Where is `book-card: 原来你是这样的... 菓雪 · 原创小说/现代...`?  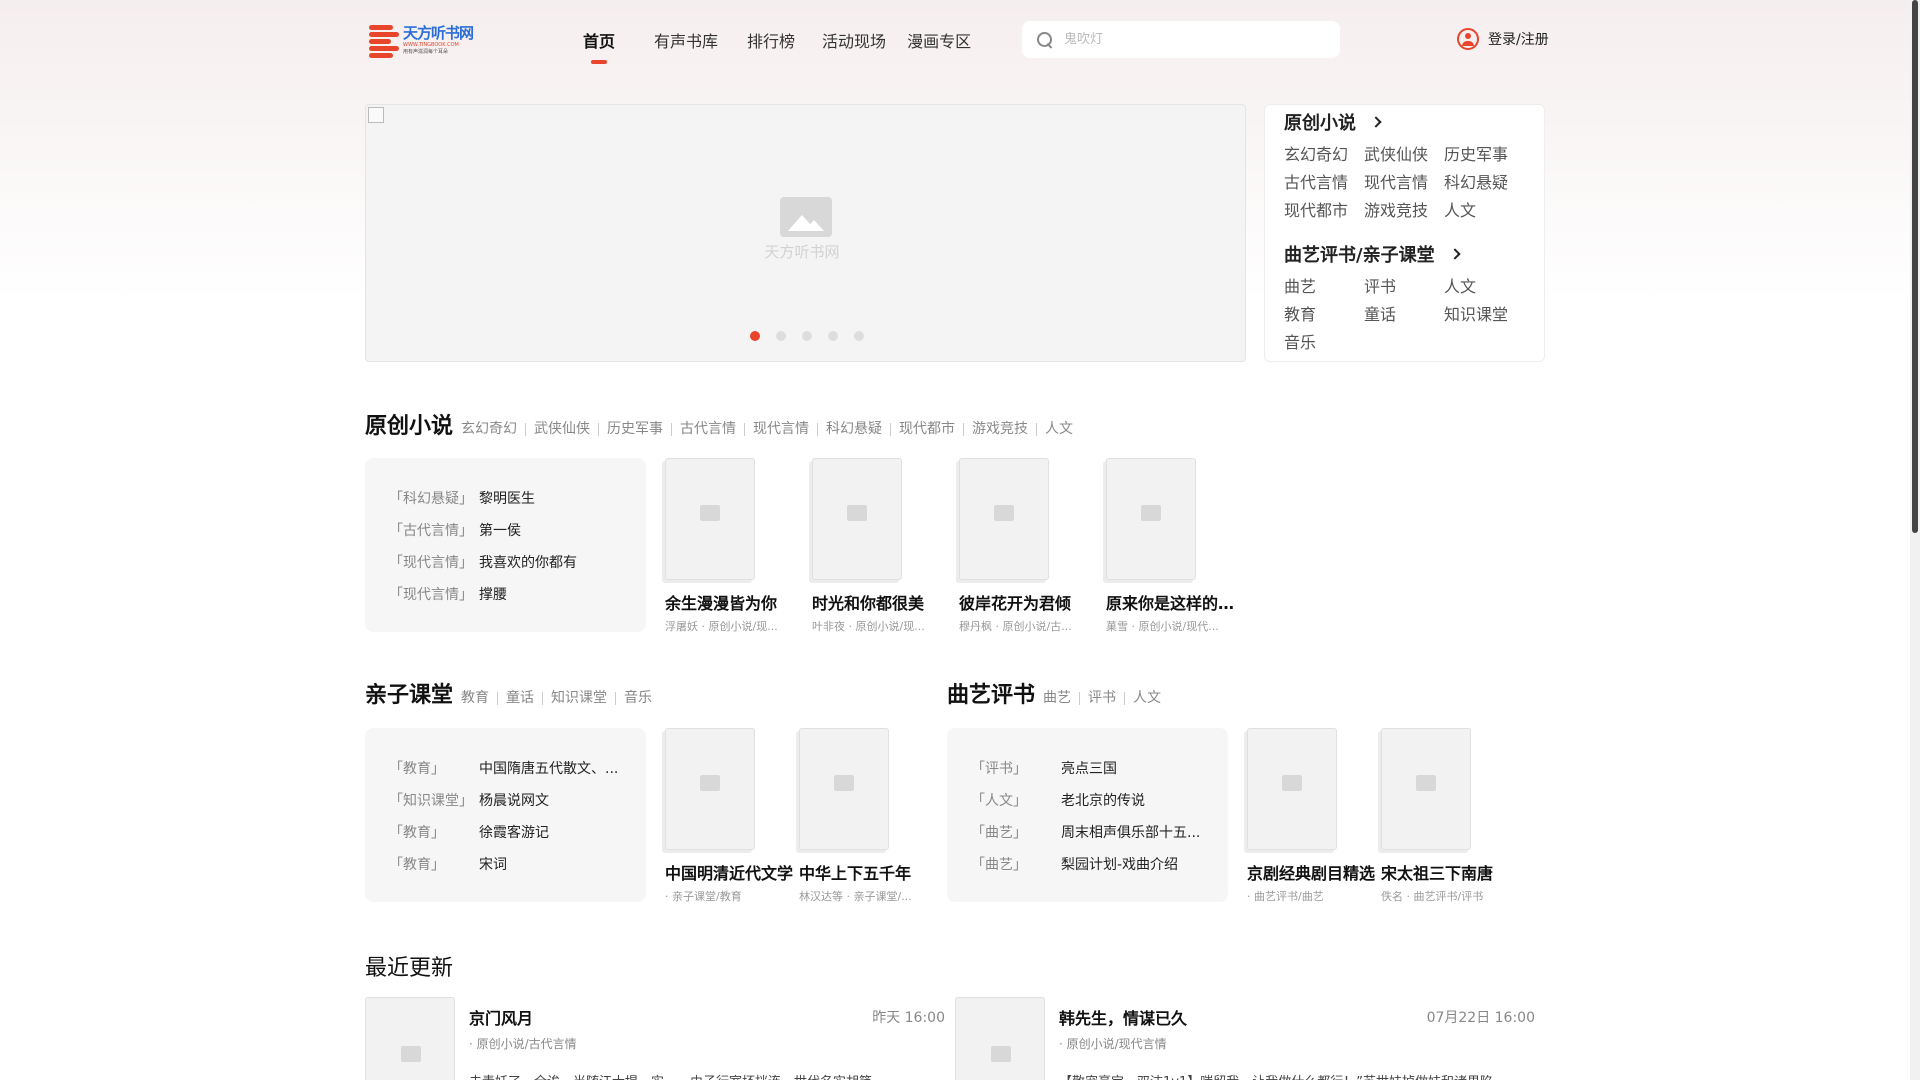 book-card: 原来你是这样的... 菓雪 · 原创小说/现代... is located at coordinates (1171, 546).